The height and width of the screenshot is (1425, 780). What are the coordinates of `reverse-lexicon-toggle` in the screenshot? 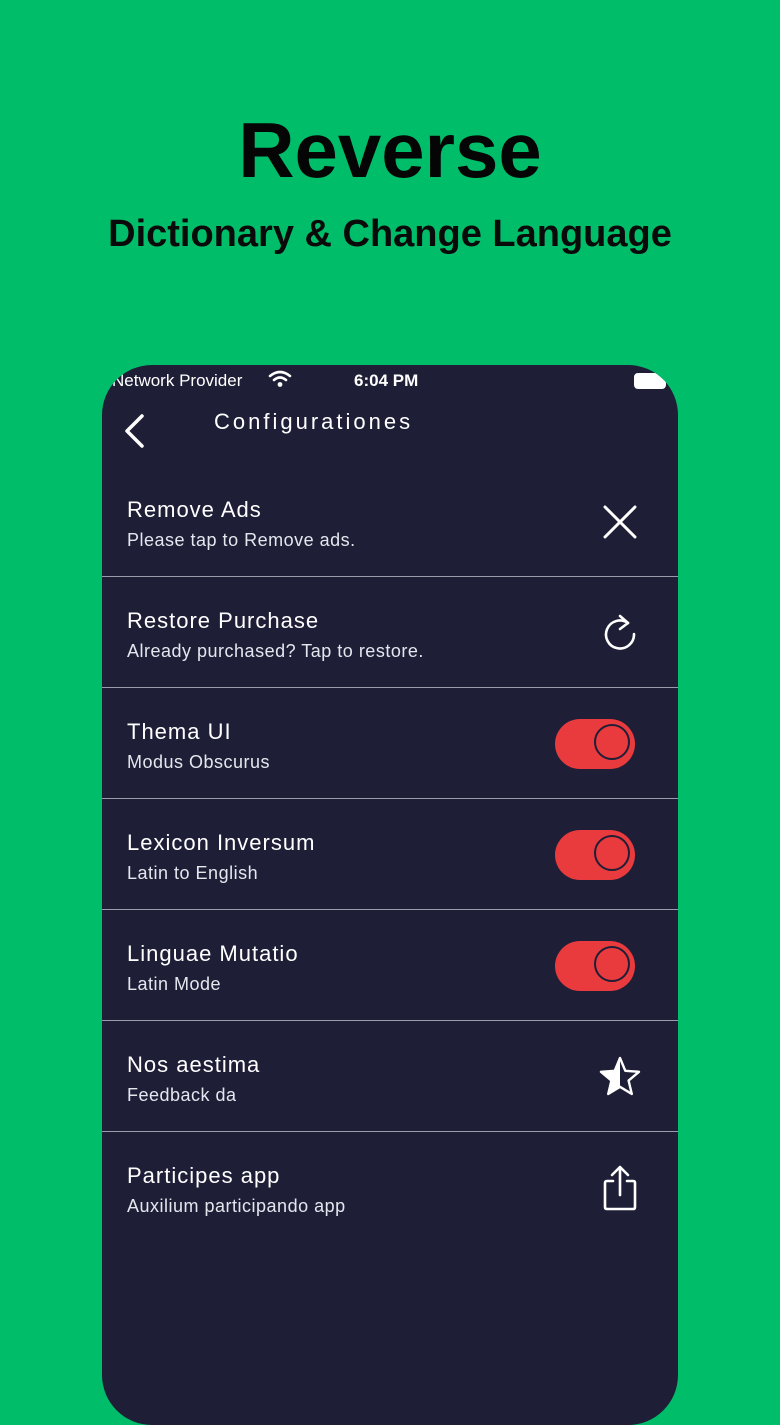 It's located at (595, 855).